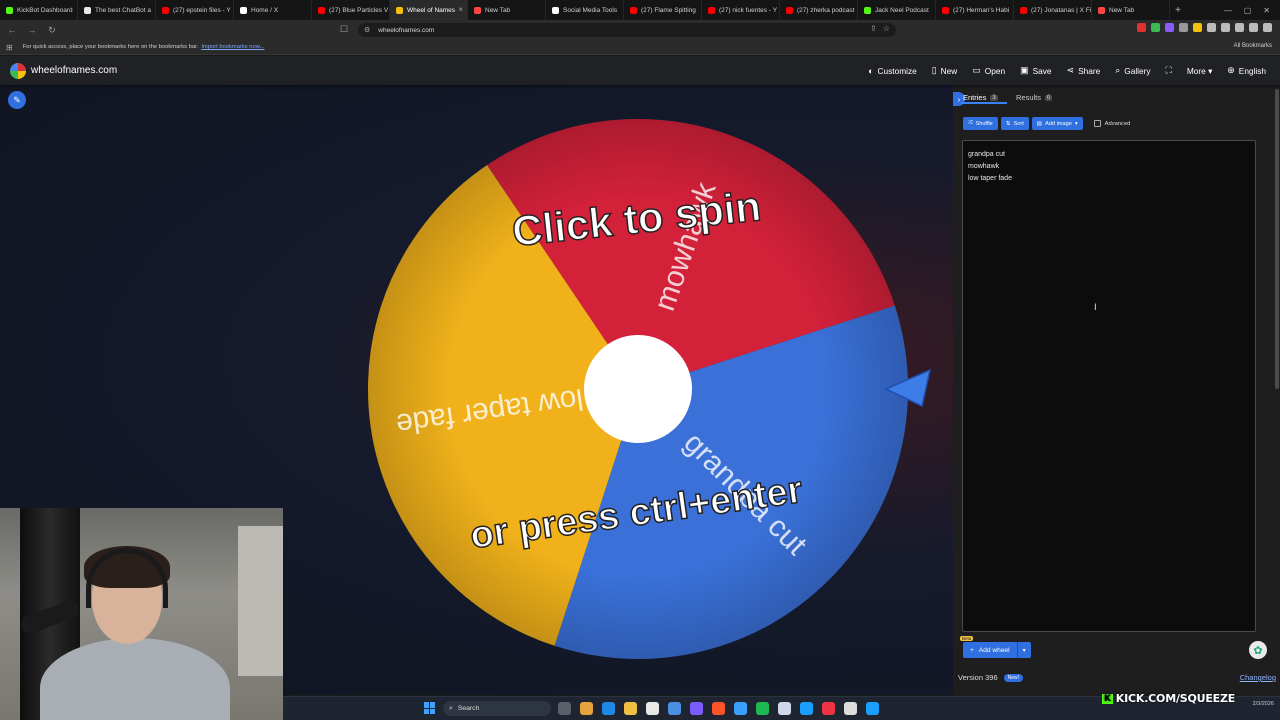  I want to click on reload-icon: ↻, so click(52, 30).